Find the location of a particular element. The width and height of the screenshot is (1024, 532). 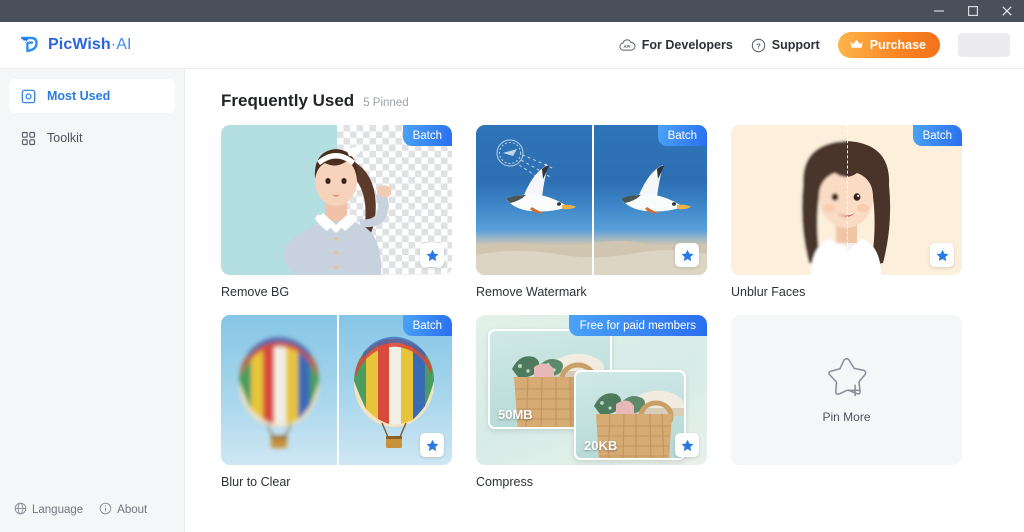

tool-card-label: Remove BG is located at coordinates (255, 292).